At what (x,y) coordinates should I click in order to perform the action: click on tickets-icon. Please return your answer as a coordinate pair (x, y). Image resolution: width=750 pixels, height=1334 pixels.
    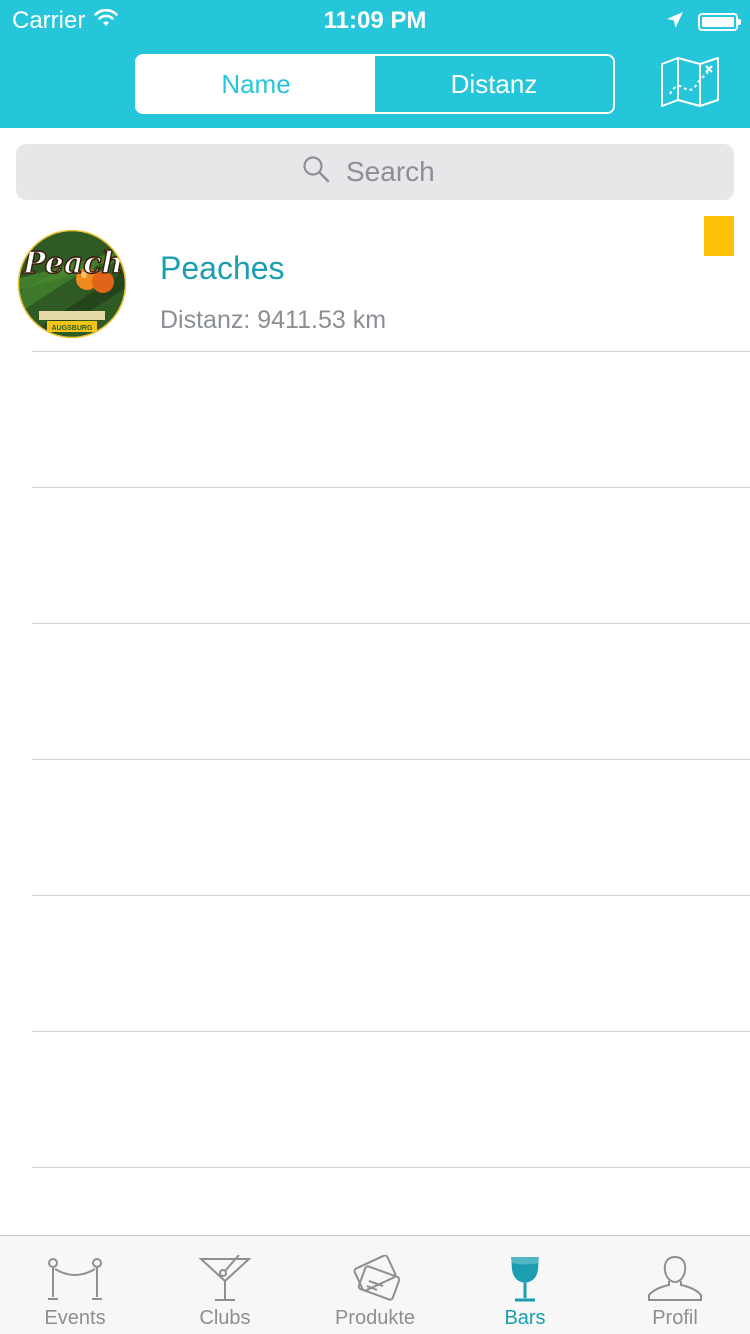
    Looking at the image, I should click on (377, 1278).